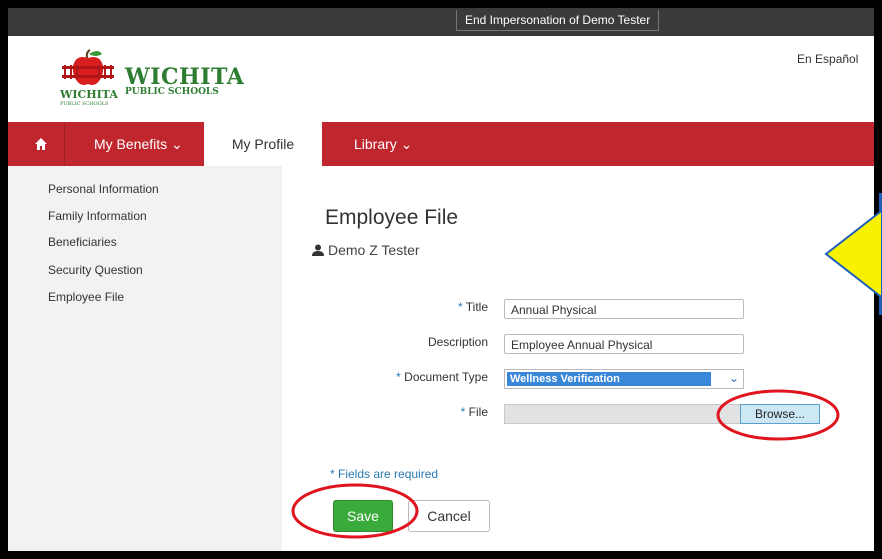  Describe the element at coordinates (374, 250) in the screenshot. I see `user-name: Demo Z Tester` at that location.